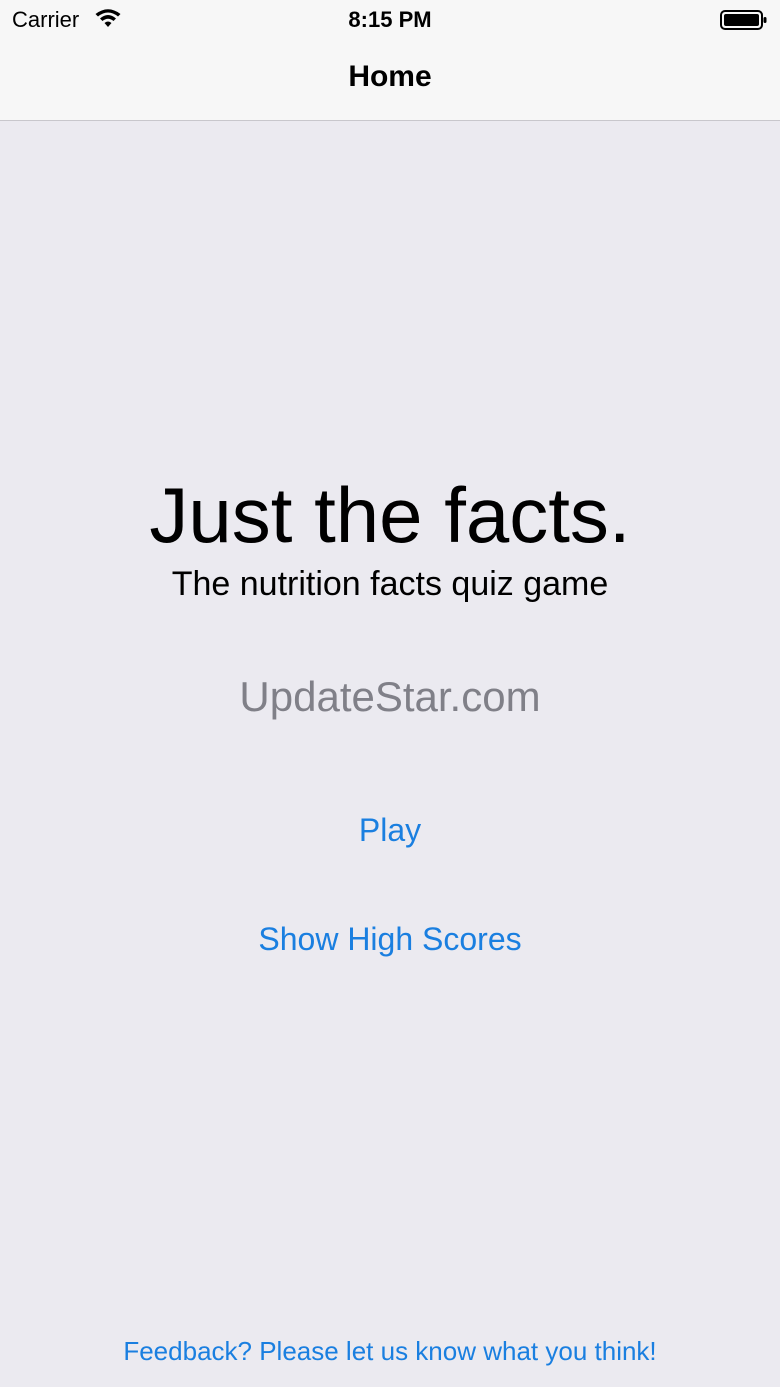 The height and width of the screenshot is (1387, 780). I want to click on watermark-text: UpdateStar.com, so click(390, 696).